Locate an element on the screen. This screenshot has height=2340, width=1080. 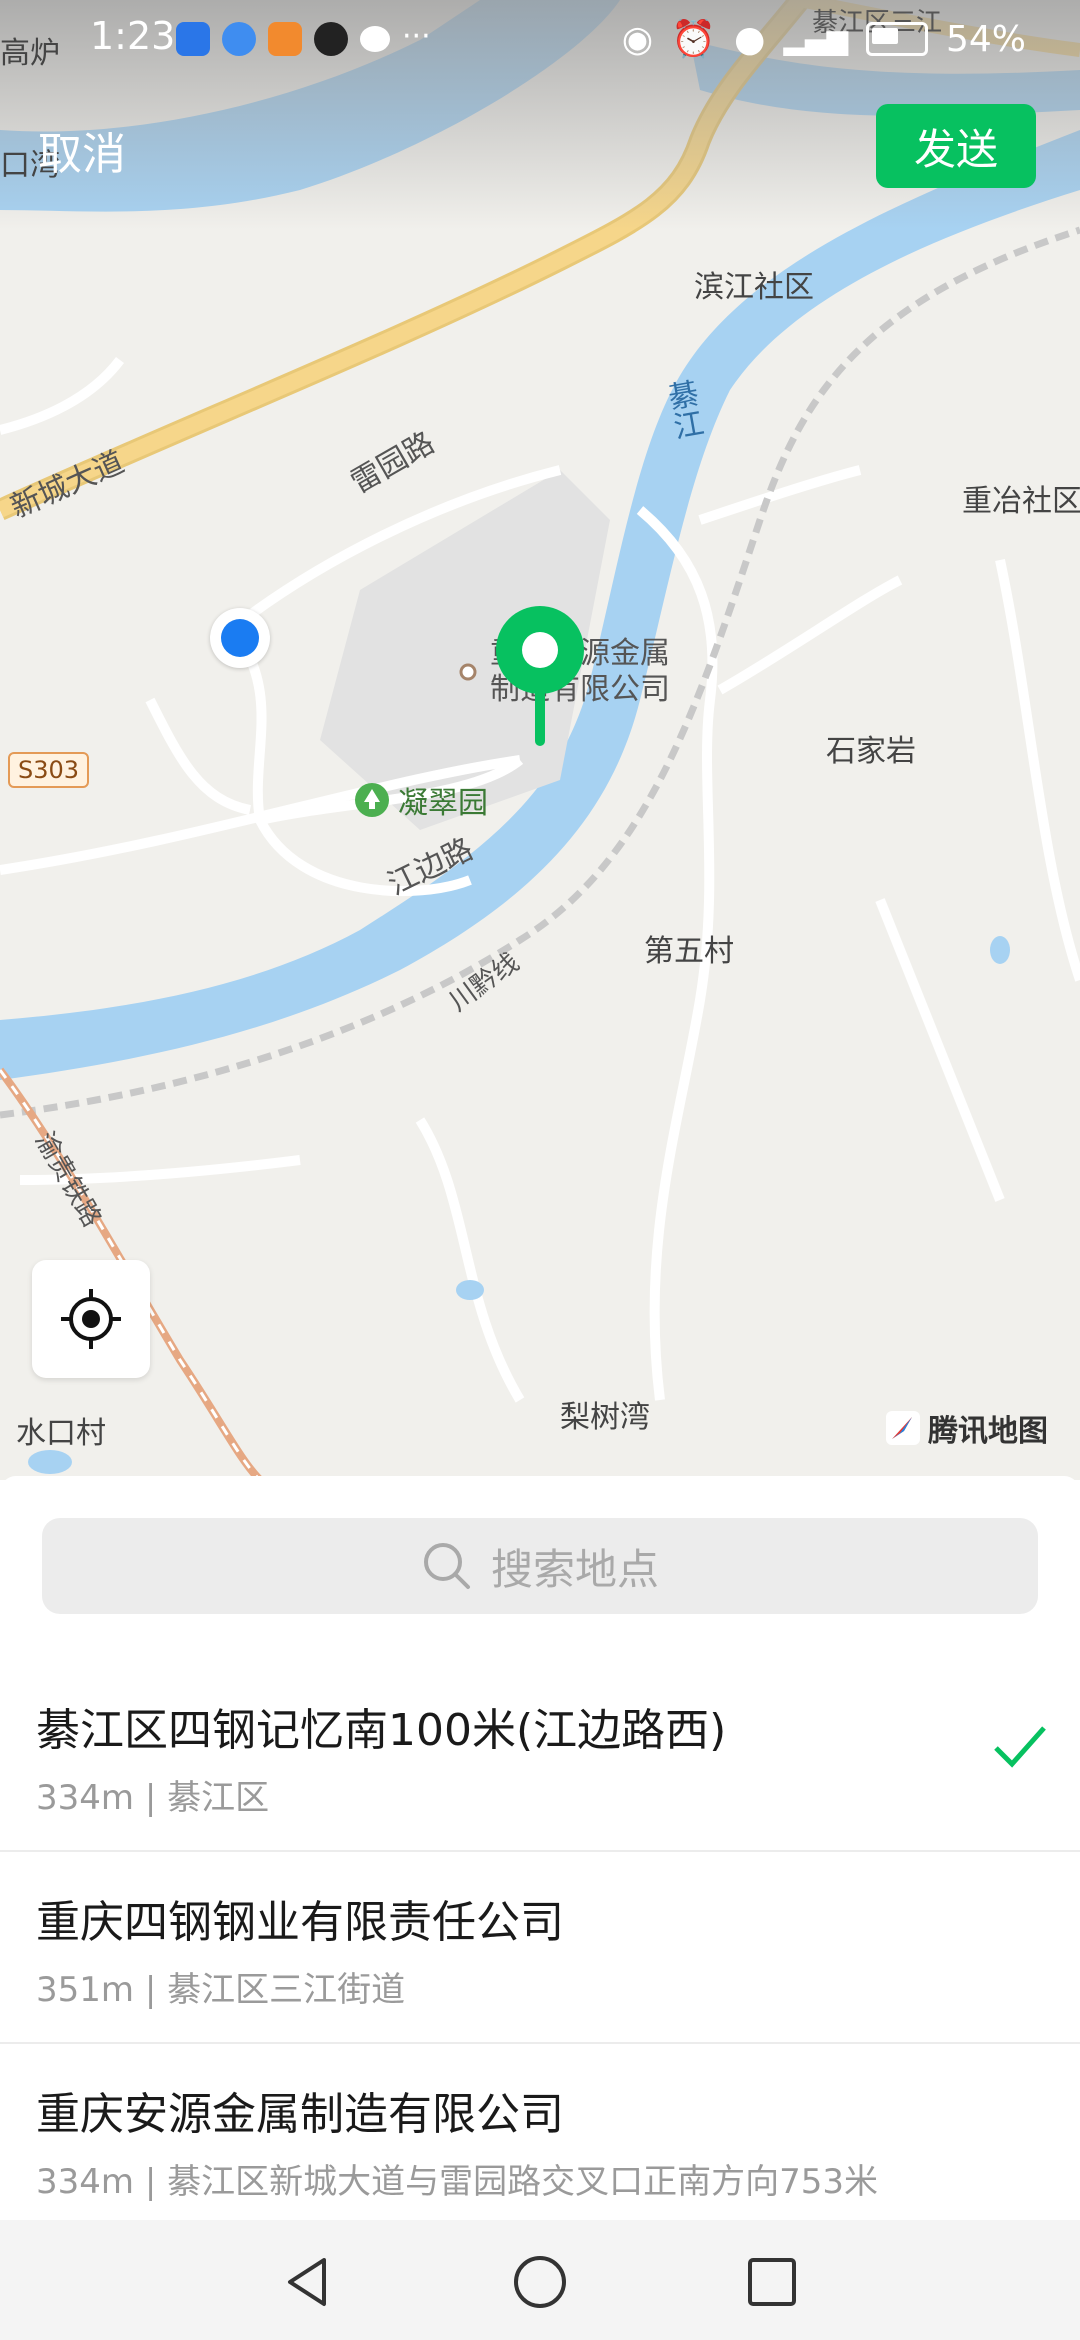
alarm-icon: ⏰ is located at coordinates (693, 39).